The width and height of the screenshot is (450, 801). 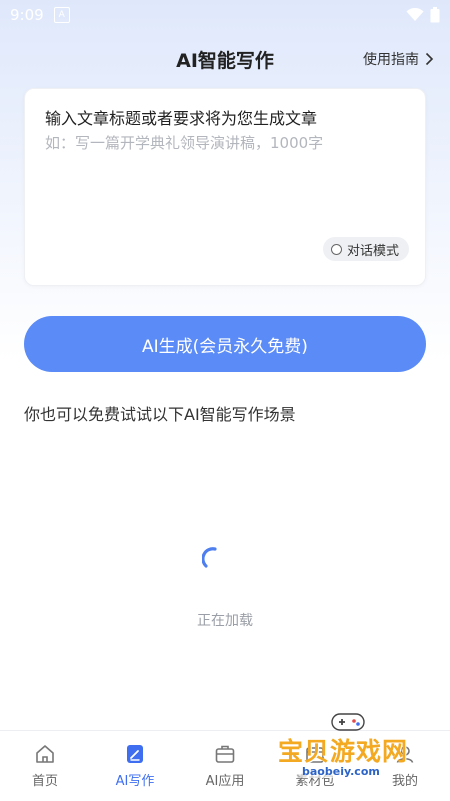 I want to click on chevron-right-icon, so click(x=429, y=59).